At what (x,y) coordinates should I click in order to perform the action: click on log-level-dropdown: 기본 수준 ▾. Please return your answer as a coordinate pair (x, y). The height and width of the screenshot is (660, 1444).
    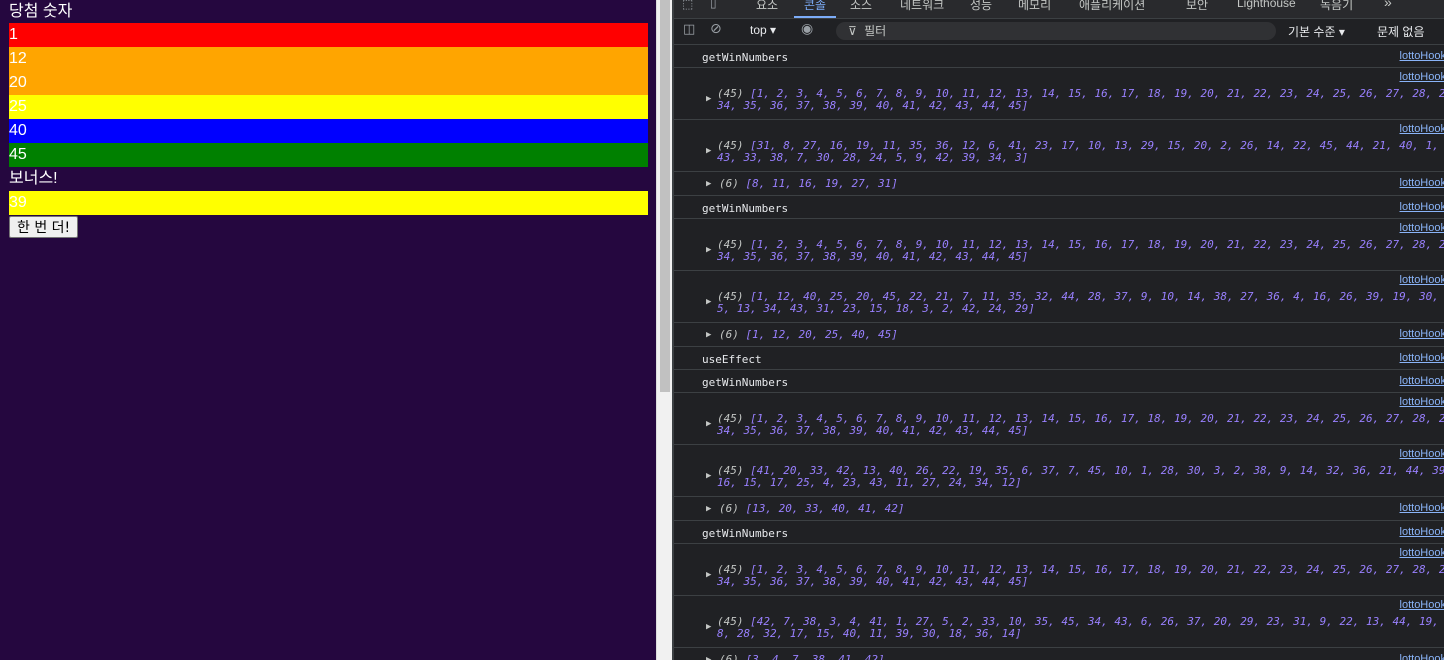
    Looking at the image, I should click on (1316, 31).